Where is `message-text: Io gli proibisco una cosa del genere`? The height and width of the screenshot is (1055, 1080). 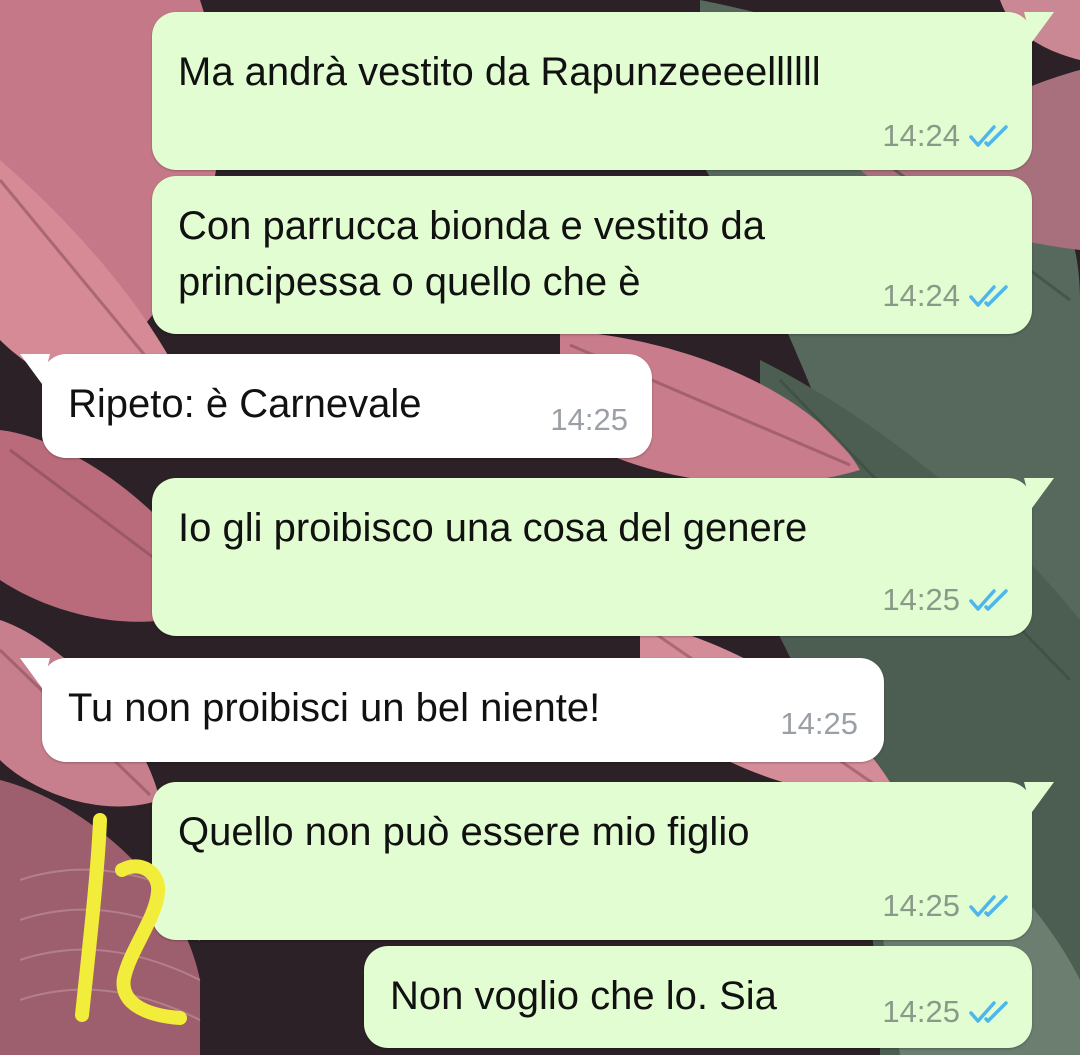 message-text: Io gli proibisco una cosa del genere is located at coordinates (493, 528).